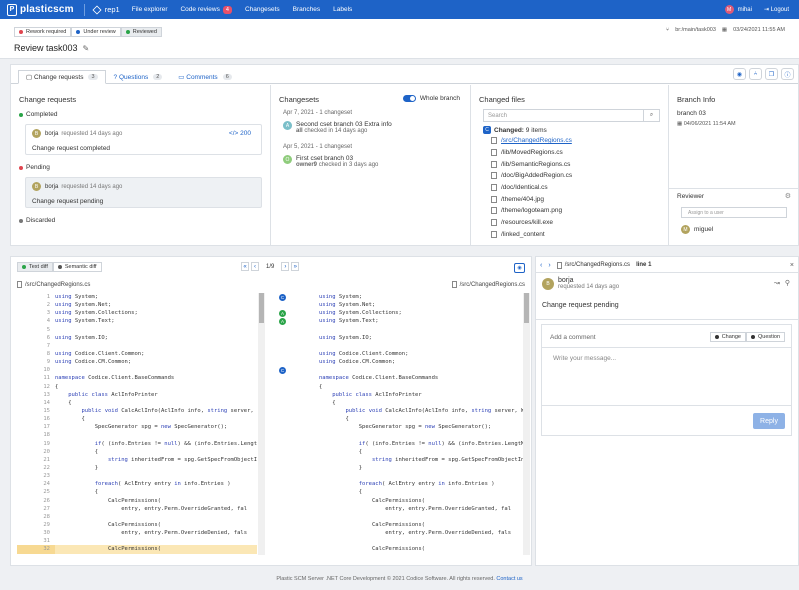  I want to click on avatar: M, so click(729, 9).